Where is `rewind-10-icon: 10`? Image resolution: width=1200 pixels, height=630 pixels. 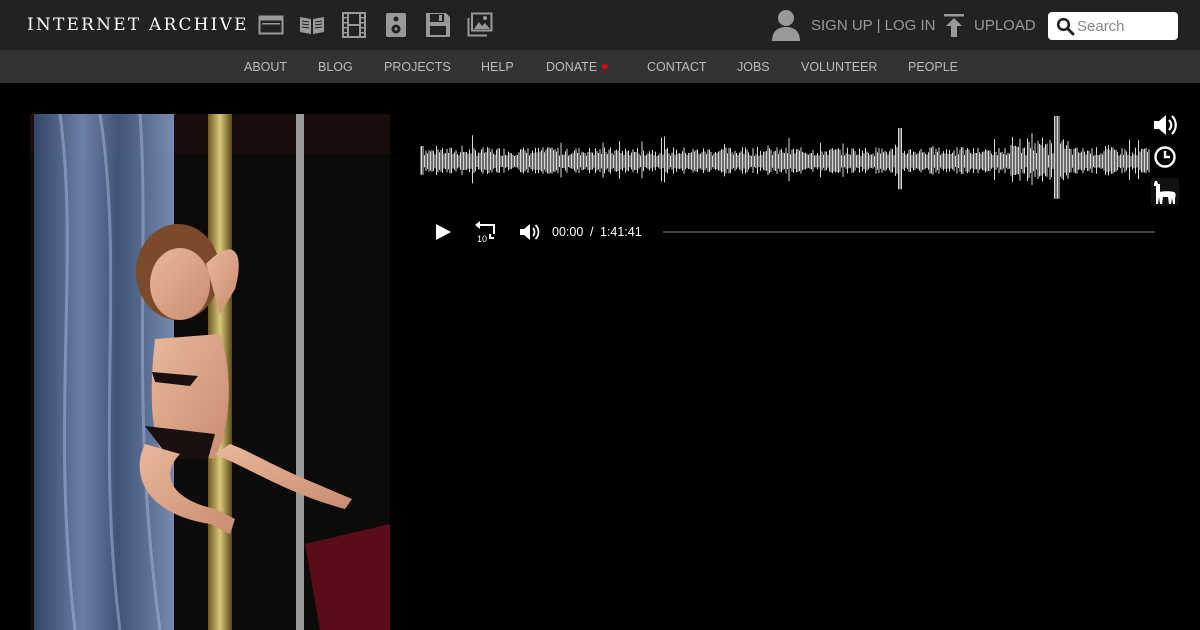 rewind-10-icon: 10 is located at coordinates (486, 232).